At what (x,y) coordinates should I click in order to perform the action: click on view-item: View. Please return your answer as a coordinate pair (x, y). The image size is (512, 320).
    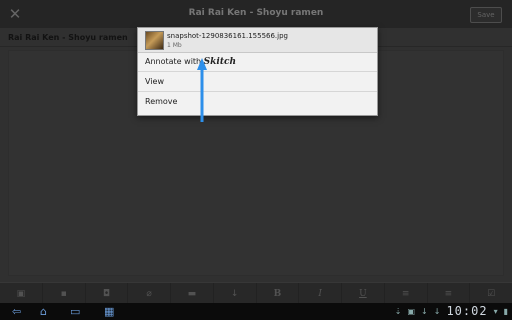
    Looking at the image, I should click on (257, 82).